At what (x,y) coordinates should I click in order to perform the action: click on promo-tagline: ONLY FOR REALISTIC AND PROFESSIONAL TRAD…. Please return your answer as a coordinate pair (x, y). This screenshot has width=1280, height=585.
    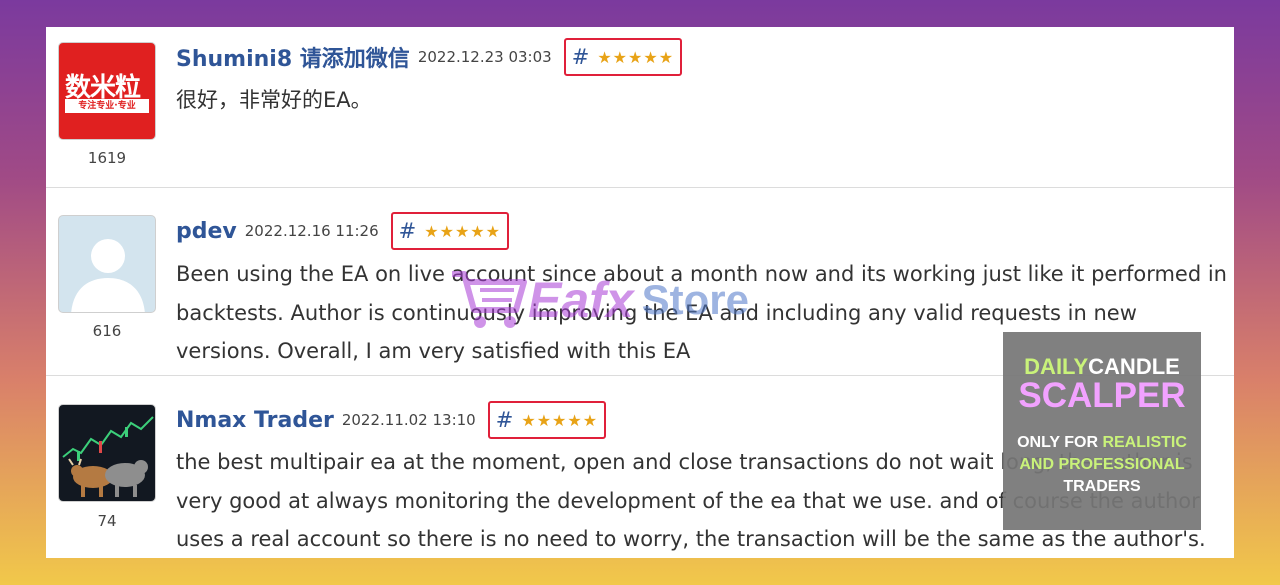
    Looking at the image, I should click on (1102, 465).